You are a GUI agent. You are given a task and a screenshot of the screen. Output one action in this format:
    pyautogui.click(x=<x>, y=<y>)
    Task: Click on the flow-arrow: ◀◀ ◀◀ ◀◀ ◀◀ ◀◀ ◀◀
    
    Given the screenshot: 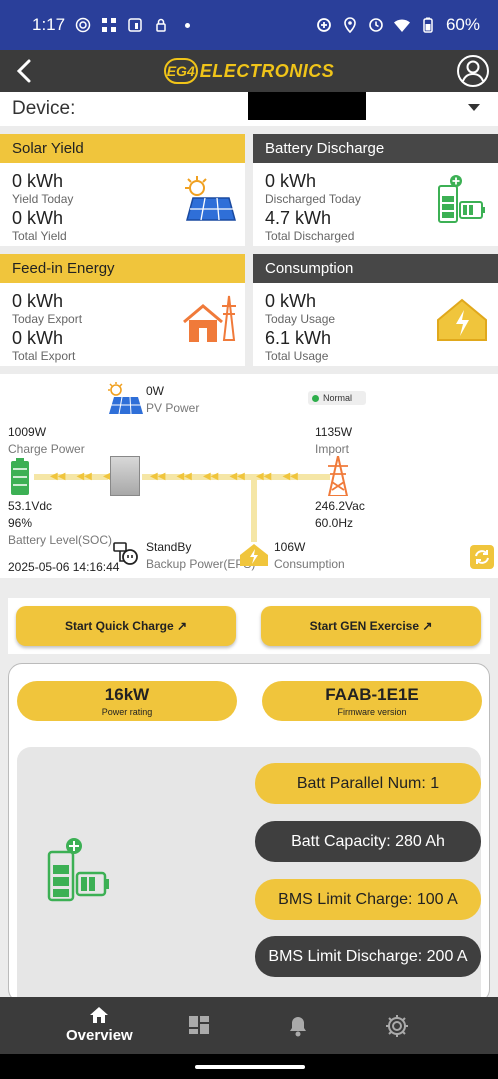 What is the action you would take?
    pyautogui.click(x=224, y=476)
    